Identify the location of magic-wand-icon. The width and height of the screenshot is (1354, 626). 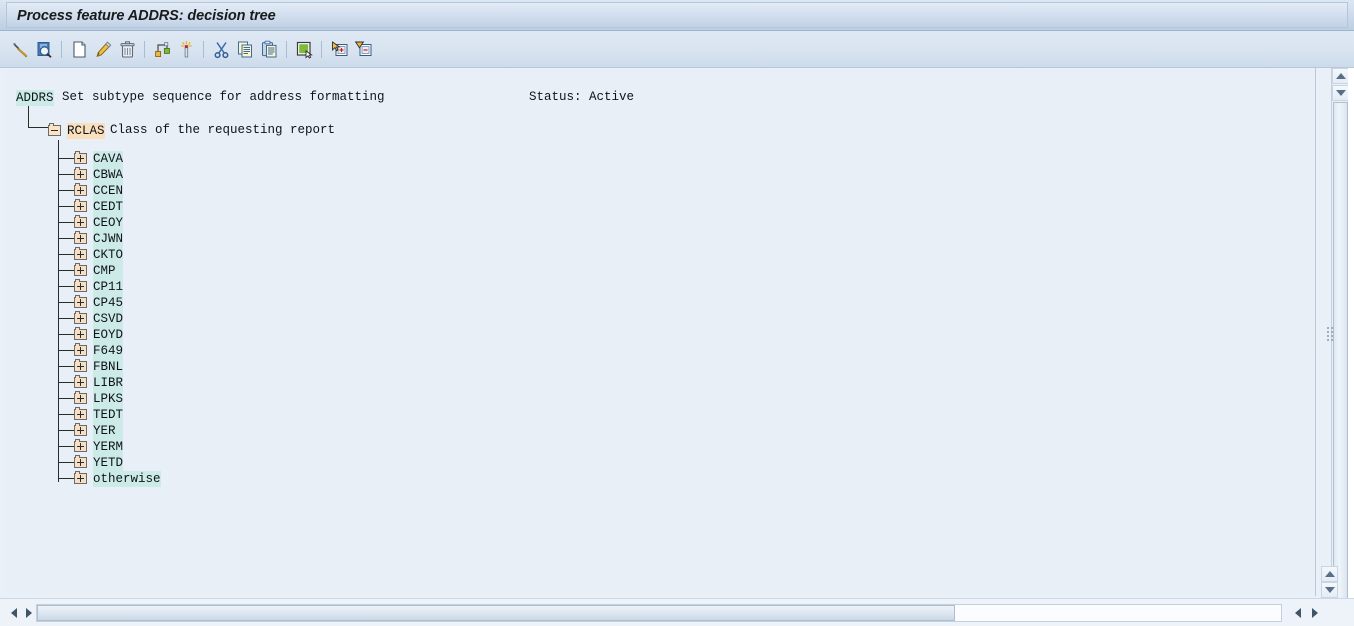
(186, 49).